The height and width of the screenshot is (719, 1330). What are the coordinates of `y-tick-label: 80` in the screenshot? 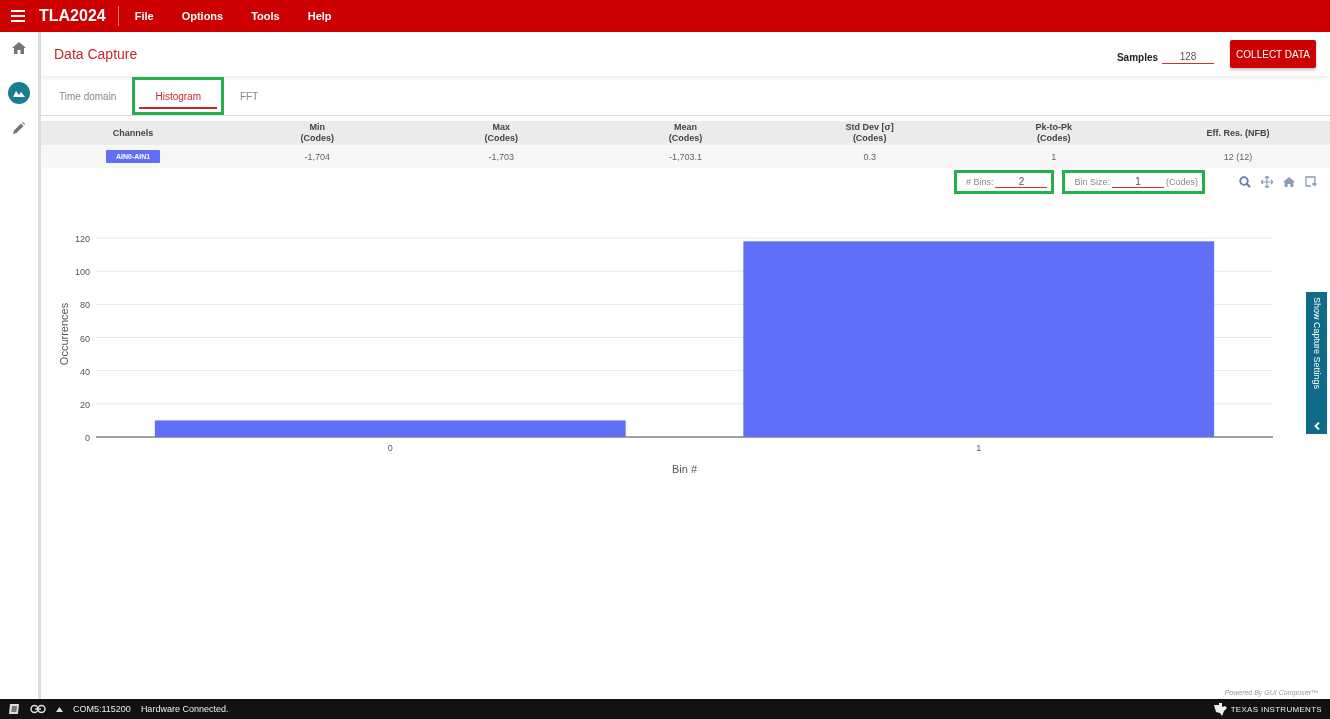 It's located at (85, 305).